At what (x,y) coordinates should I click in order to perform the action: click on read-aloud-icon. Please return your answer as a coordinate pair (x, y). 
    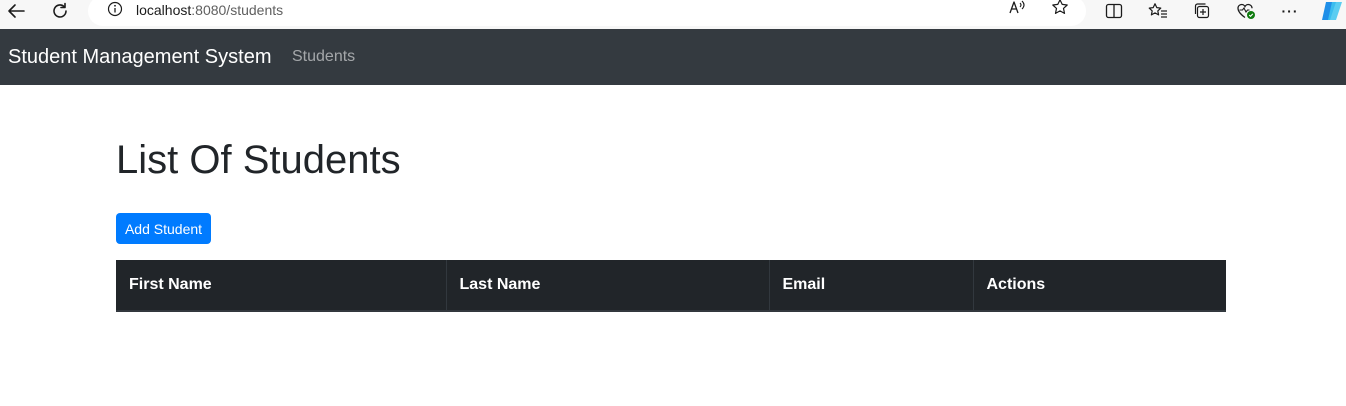
    Looking at the image, I should click on (1017, 8).